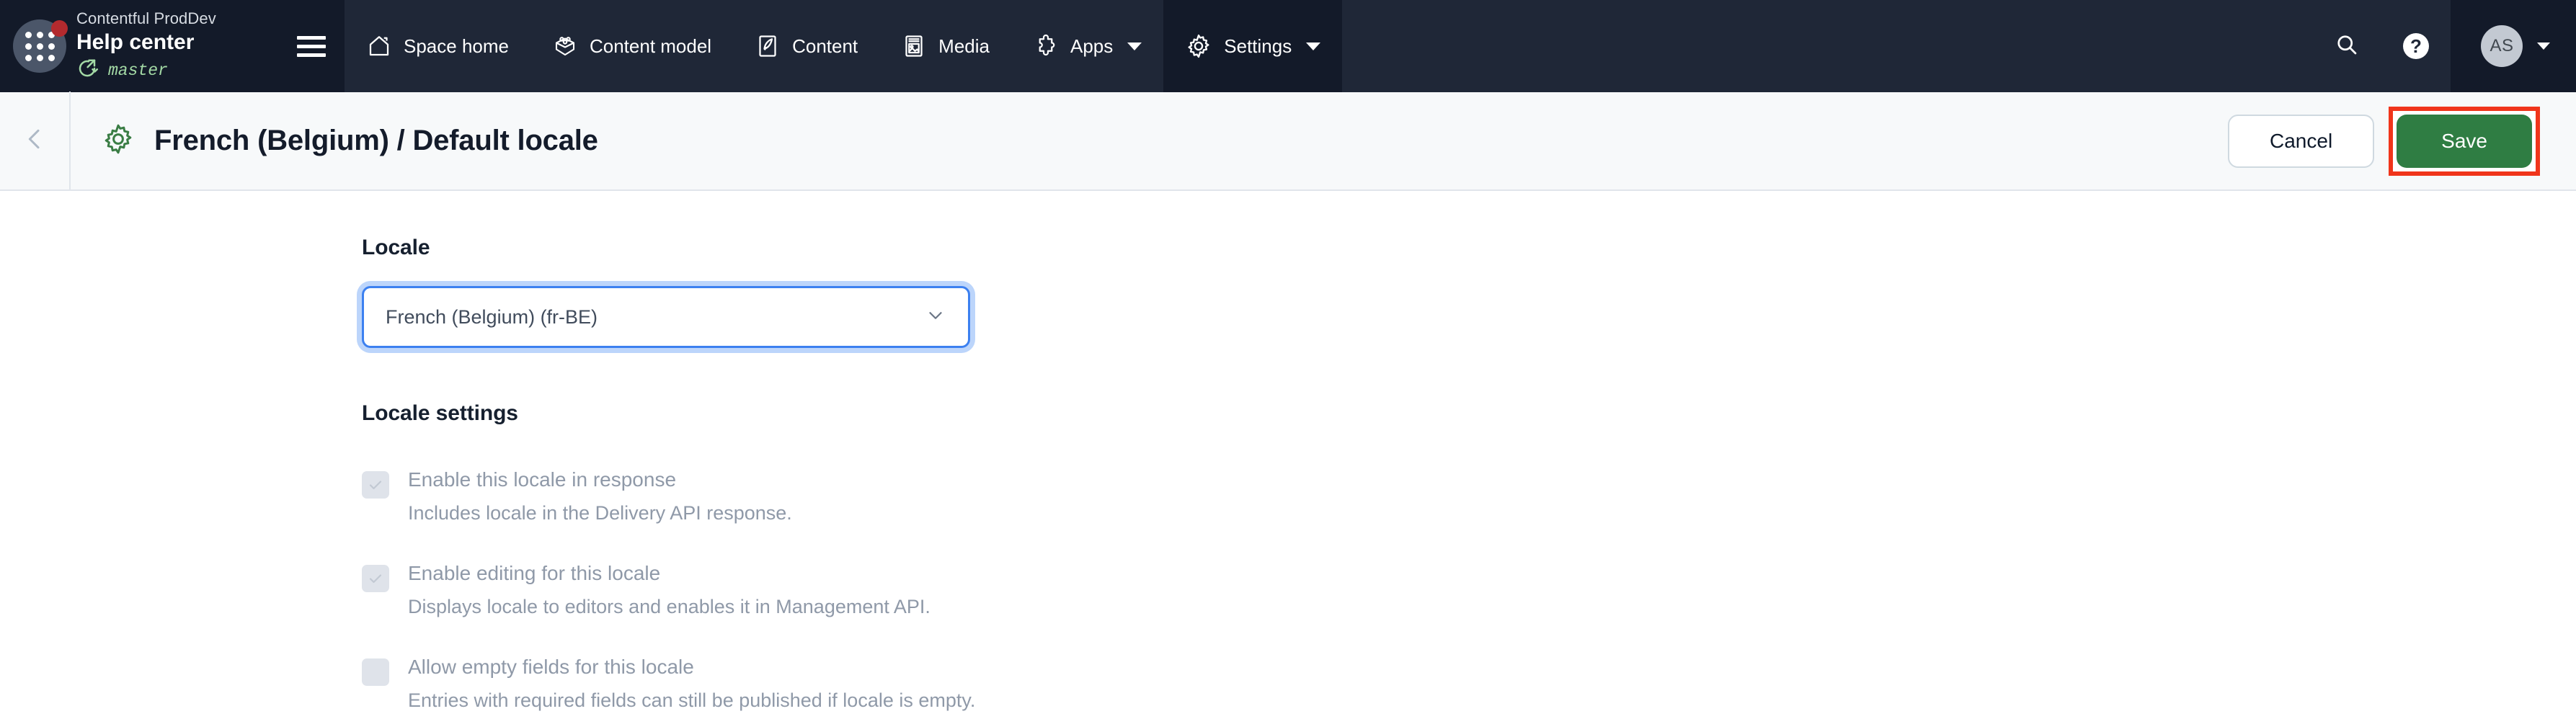 This screenshot has width=2576, height=719. I want to click on page-title-block: French (Belgium) / Default locale, so click(334, 141).